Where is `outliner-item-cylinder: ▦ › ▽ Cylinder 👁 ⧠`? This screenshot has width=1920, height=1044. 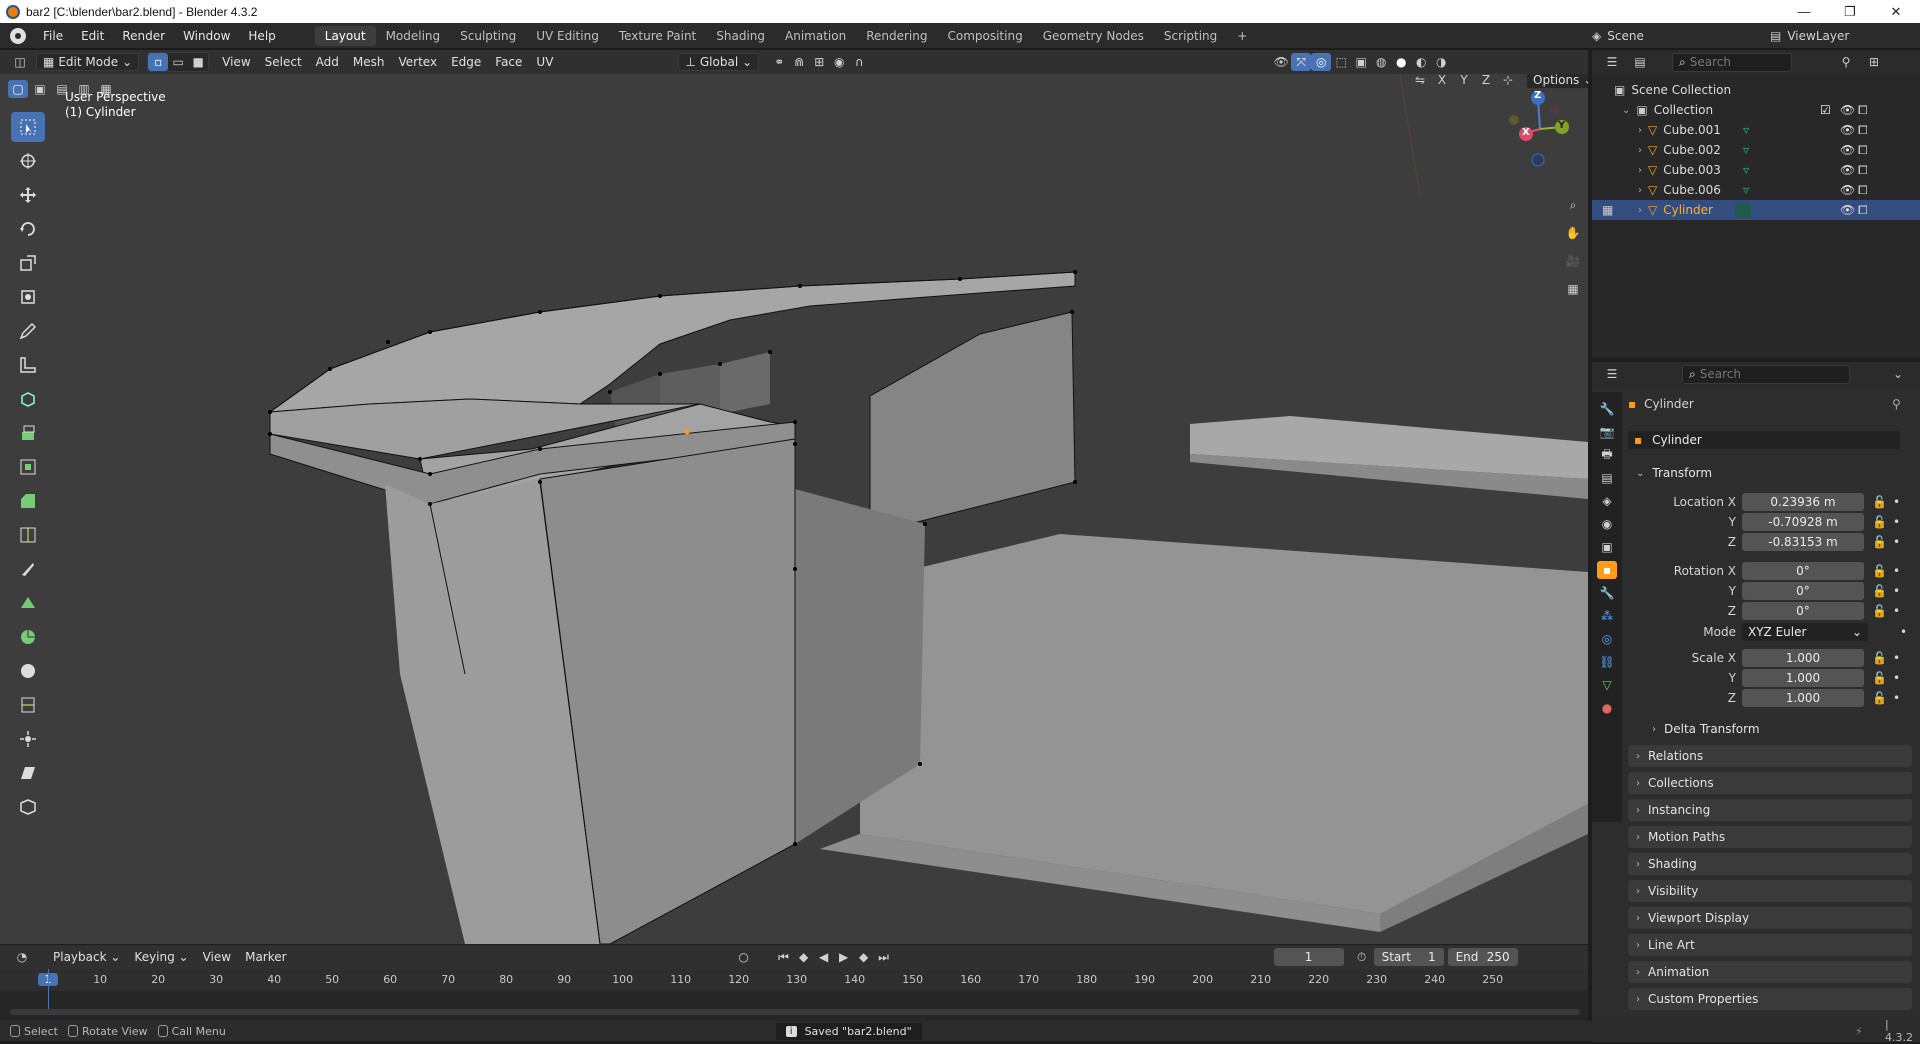
outliner-item-cylinder: ▦ › ▽ Cylinder 👁 ⧠ is located at coordinates (1756, 210).